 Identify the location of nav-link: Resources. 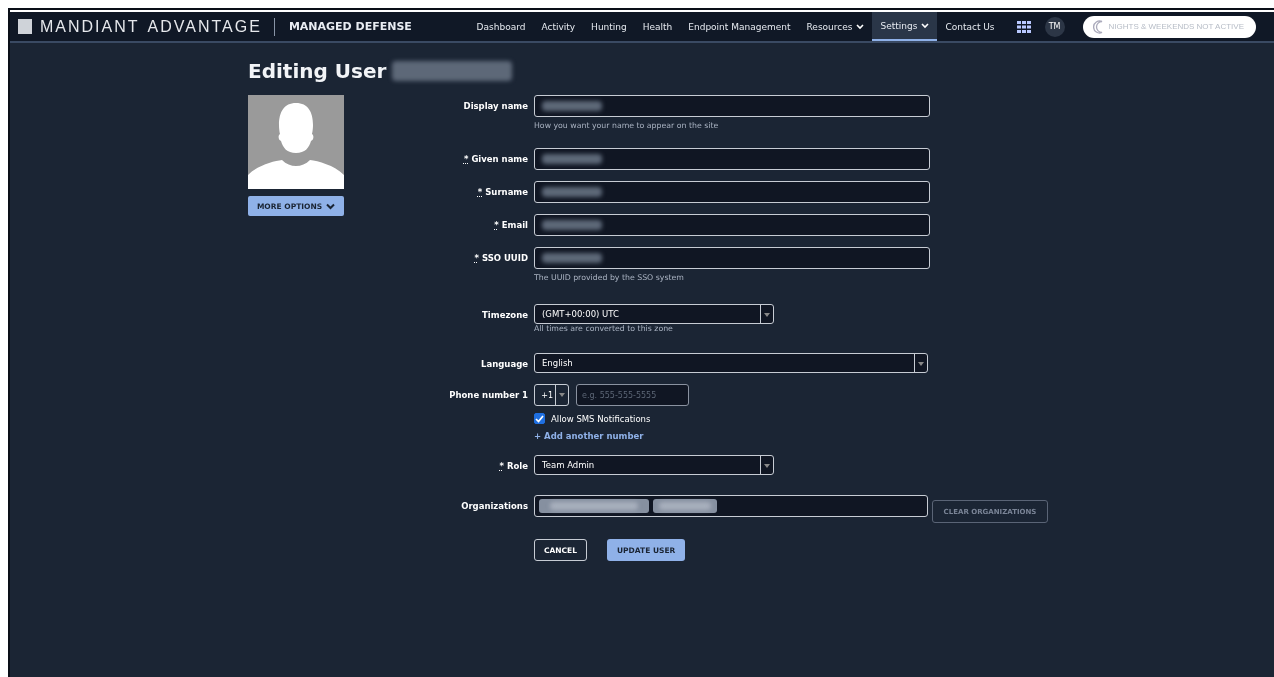
(835, 26).